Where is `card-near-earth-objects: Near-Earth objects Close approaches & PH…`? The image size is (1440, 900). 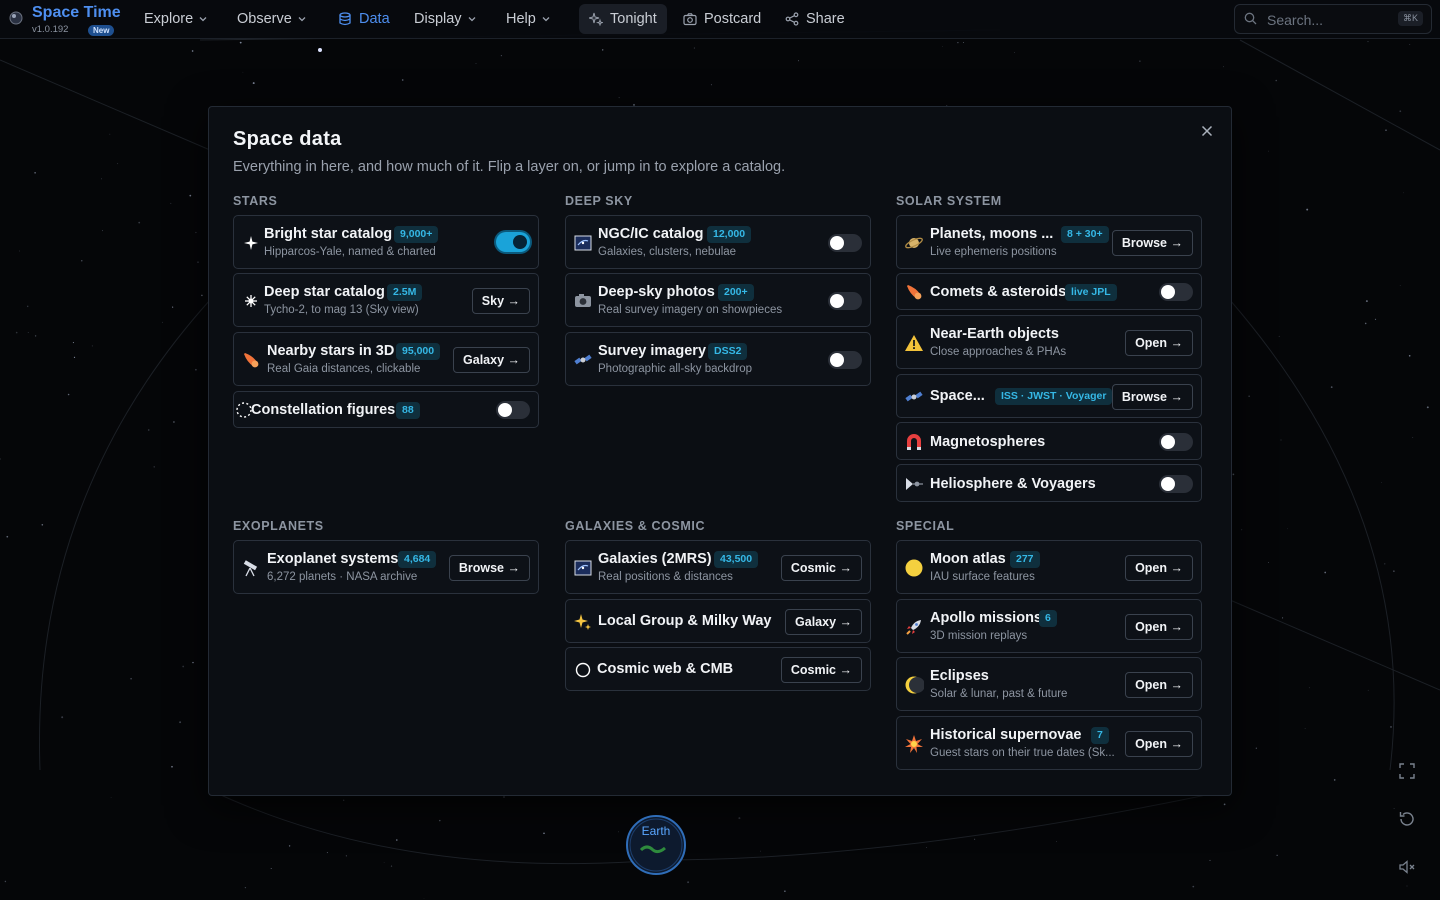 card-near-earth-objects: Near-Earth objects Close approaches & PH… is located at coordinates (1049, 342).